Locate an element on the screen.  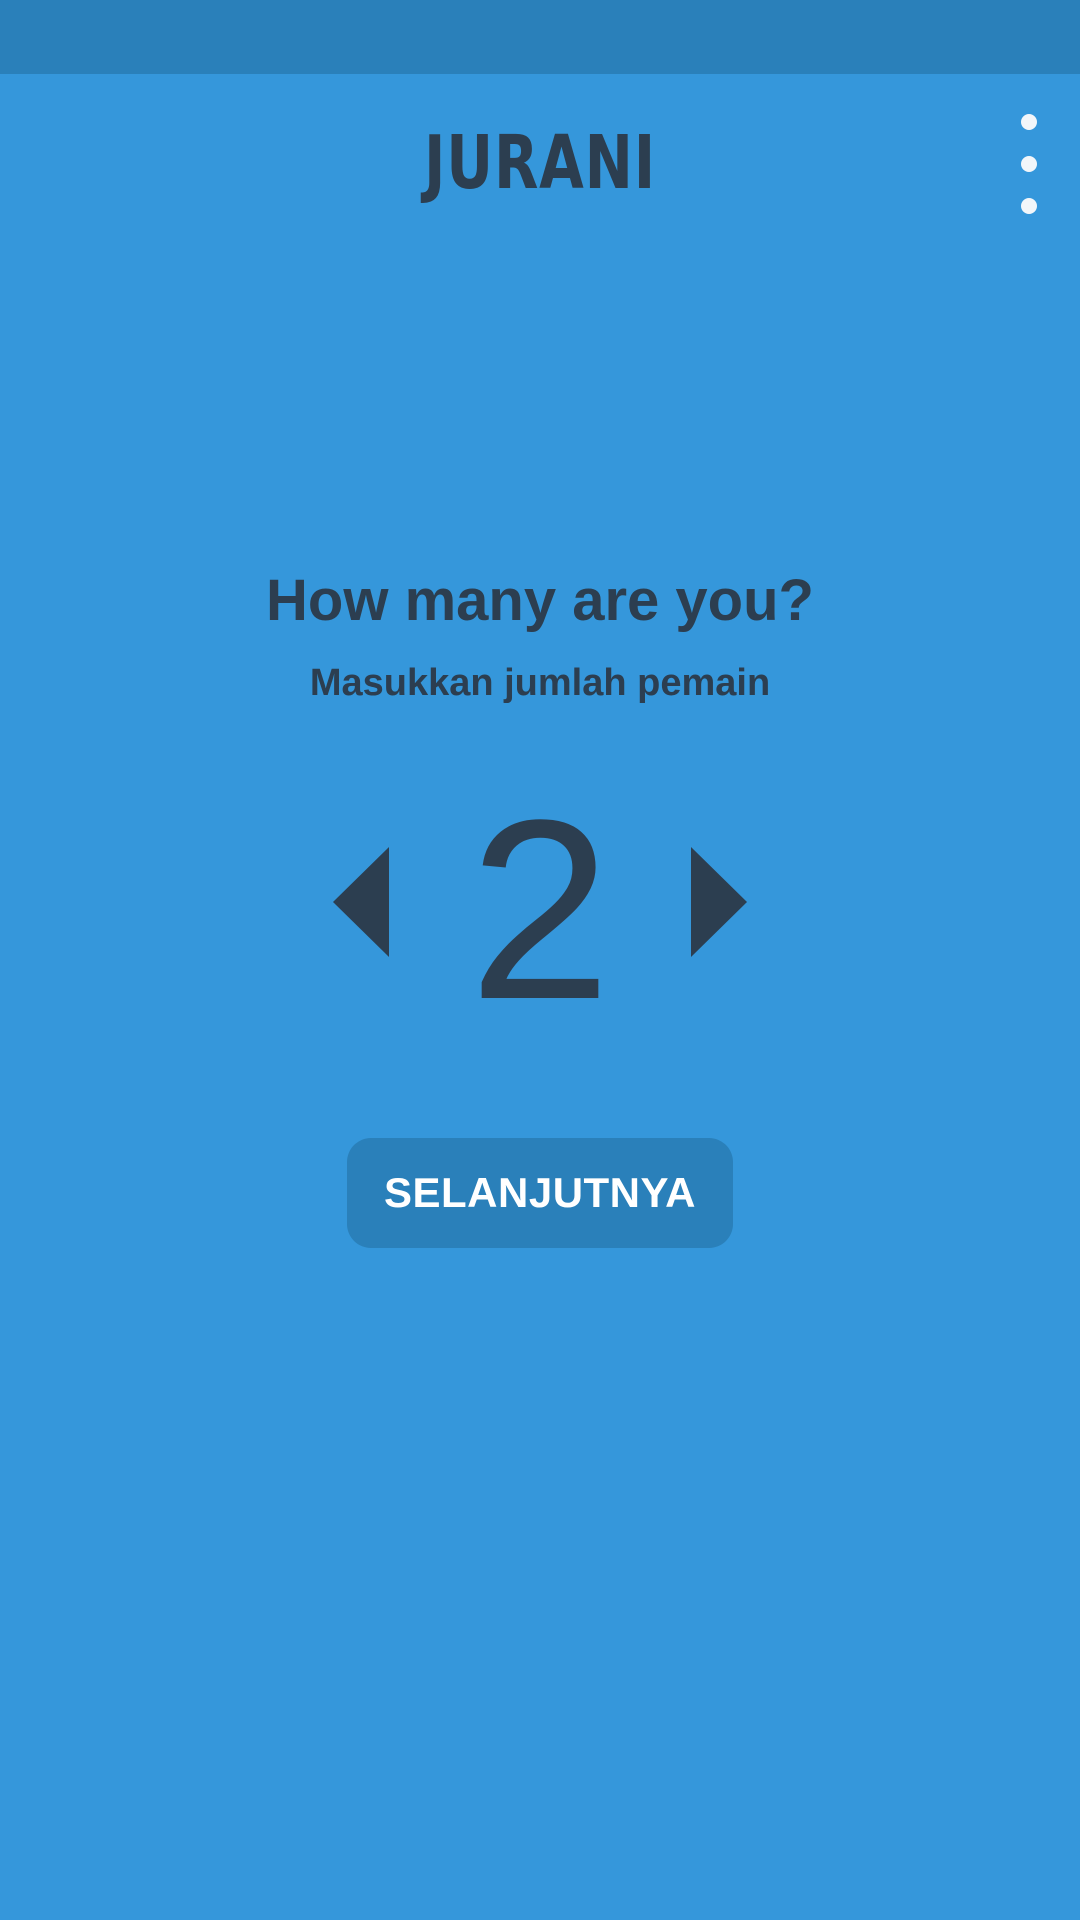
more-vert-icon is located at coordinates (1029, 164).